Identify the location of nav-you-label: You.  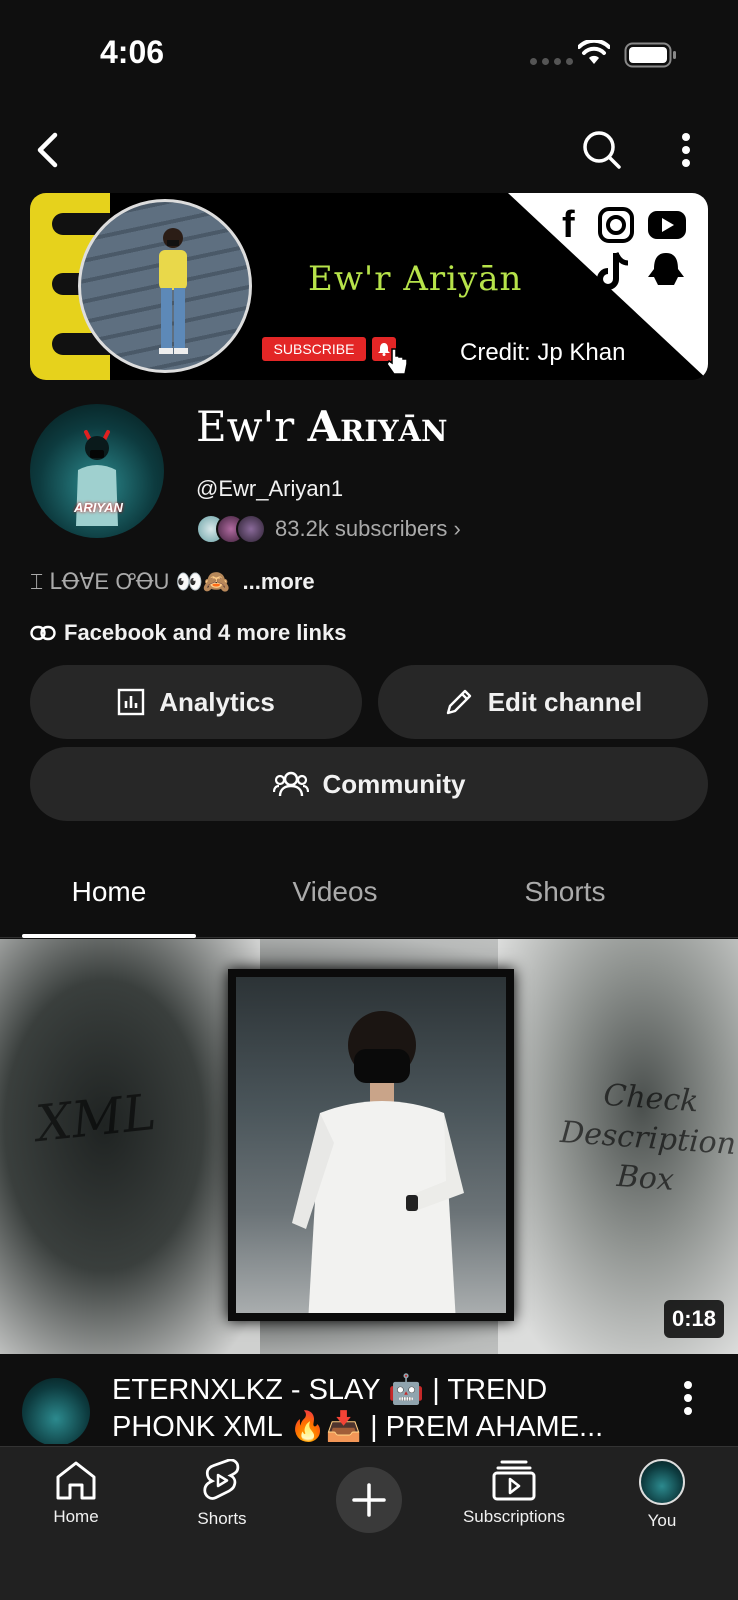
(662, 1520).